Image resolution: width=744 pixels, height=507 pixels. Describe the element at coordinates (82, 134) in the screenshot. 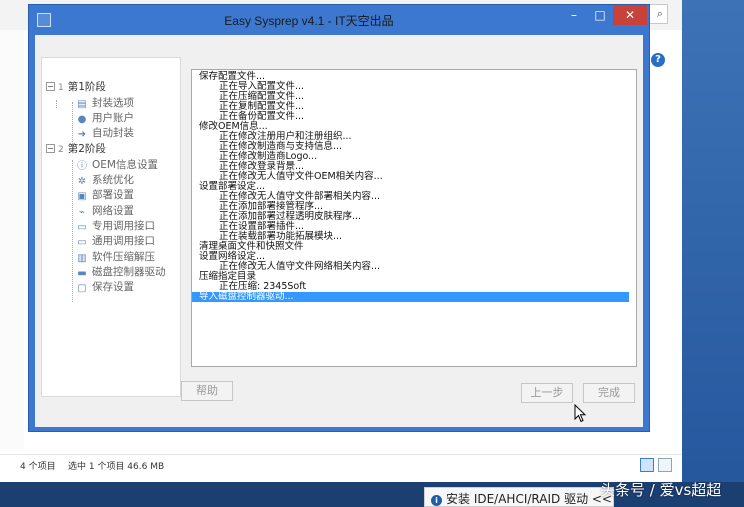

I see `arrow-icon: ➜` at that location.